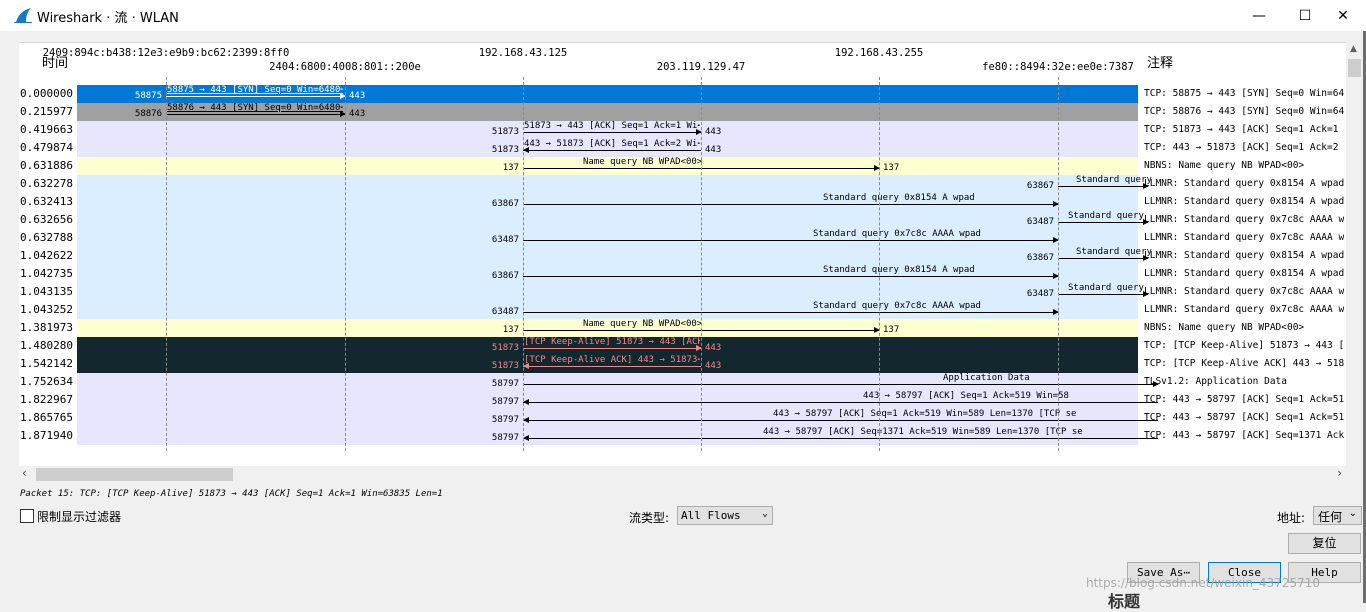 This screenshot has height=612, width=1366. What do you see at coordinates (607, 220) in the screenshot?
I see `row-band` at bounding box center [607, 220].